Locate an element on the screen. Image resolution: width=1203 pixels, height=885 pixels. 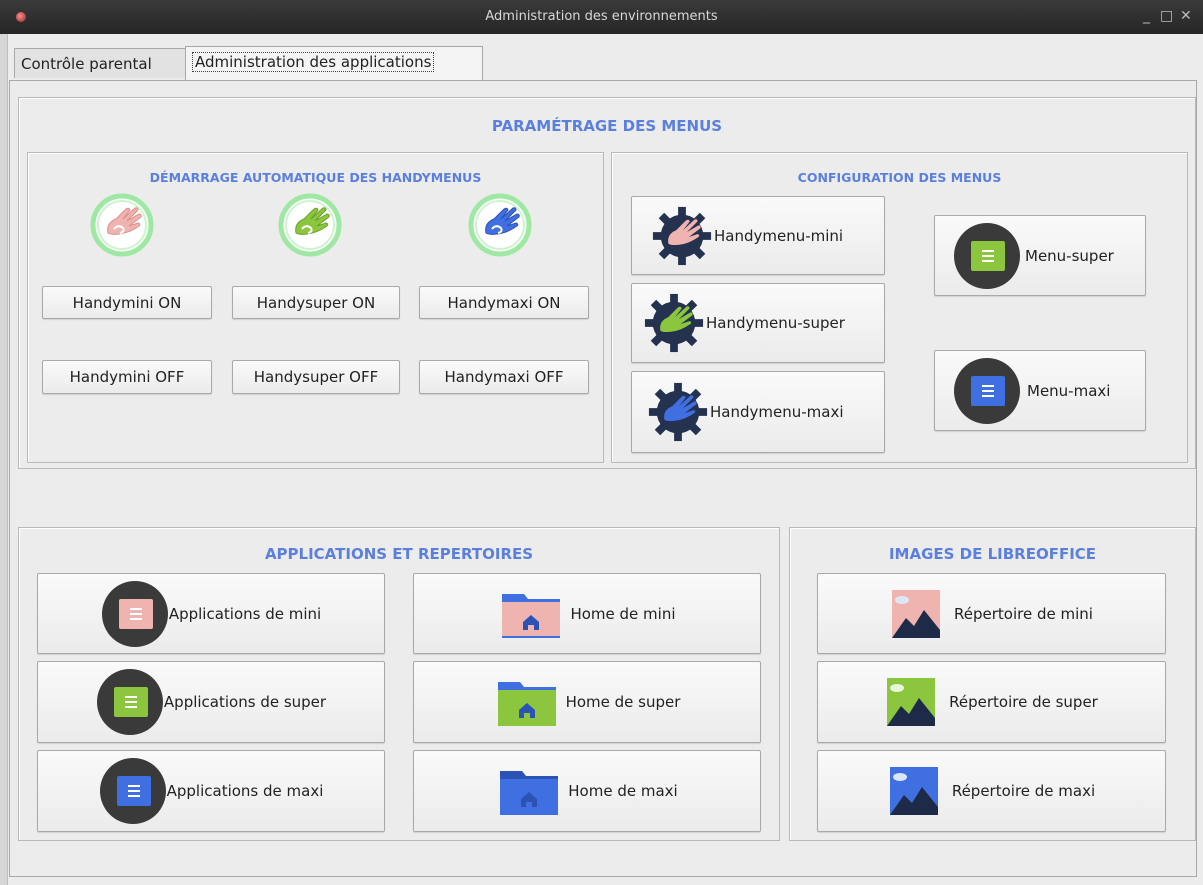
tab-controle-parental: Contrôle parental is located at coordinates (100, 63).